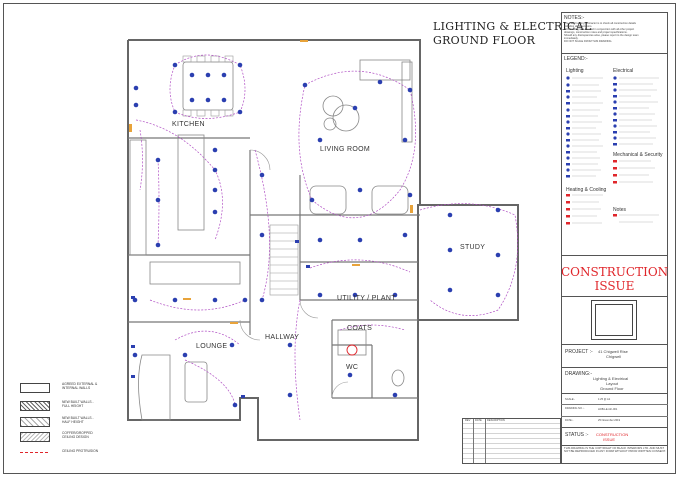  What do you see at coordinates (614, 344) in the screenshot?
I see `logo-divider` at bounding box center [614, 344].